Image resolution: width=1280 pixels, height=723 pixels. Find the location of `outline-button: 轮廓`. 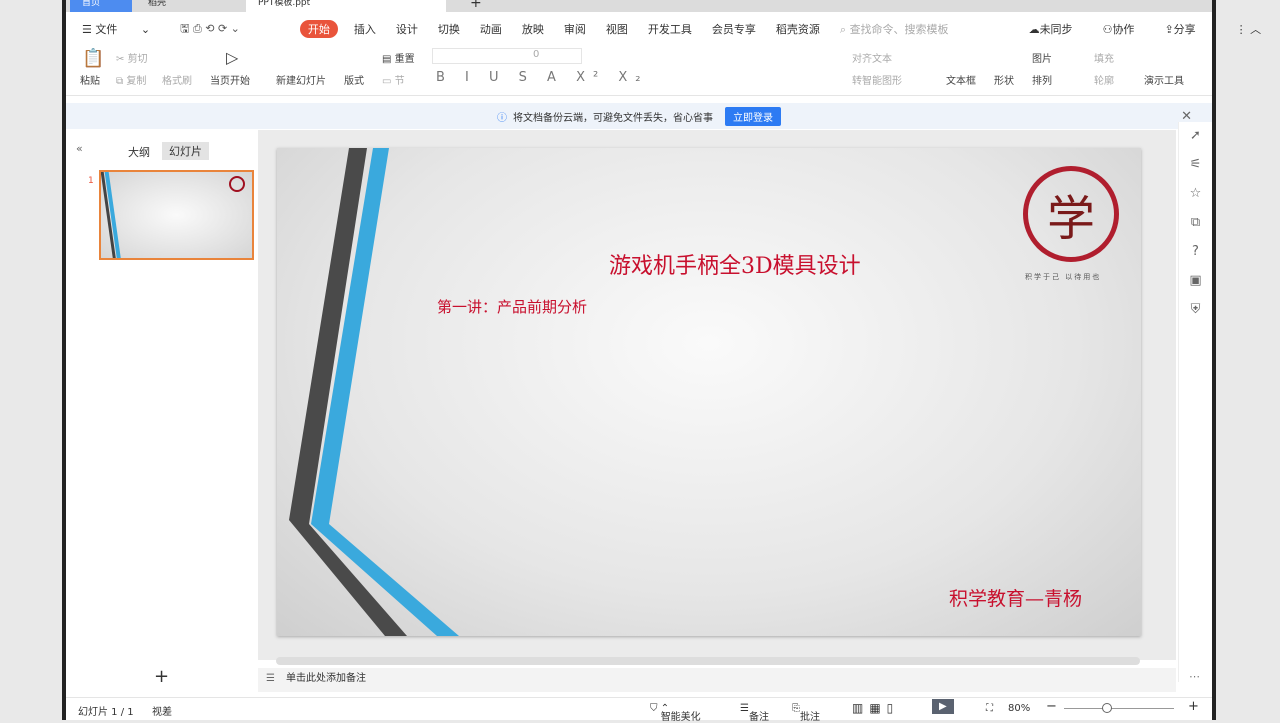

outline-button: 轮廓 is located at coordinates (1104, 79).